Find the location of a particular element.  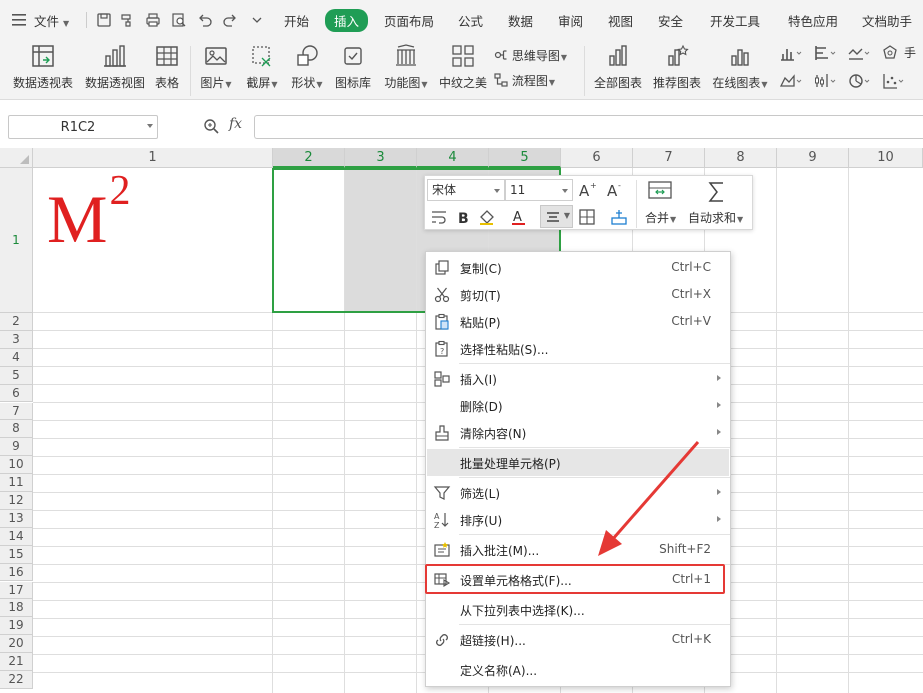

menu-item-hyperlink: 超链接(H)... Ctrl+K is located at coordinates (578, 639).